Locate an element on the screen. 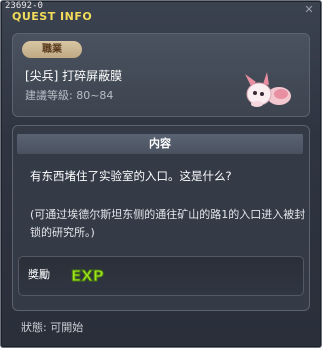 The image size is (322, 348). close-icon: ✕ is located at coordinates (309, 10).